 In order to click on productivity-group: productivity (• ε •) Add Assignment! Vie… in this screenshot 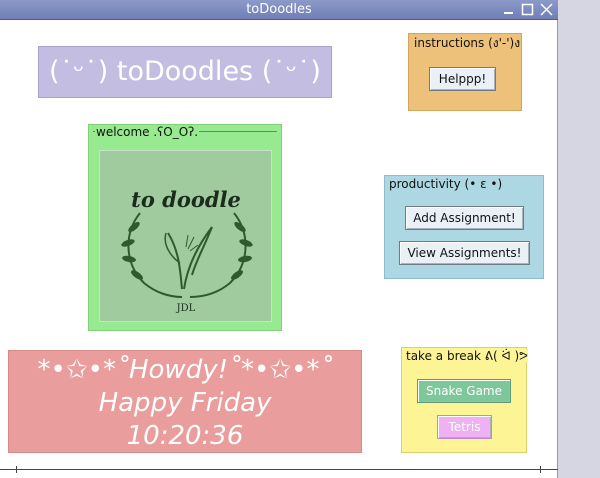, I will do `click(464, 227)`.